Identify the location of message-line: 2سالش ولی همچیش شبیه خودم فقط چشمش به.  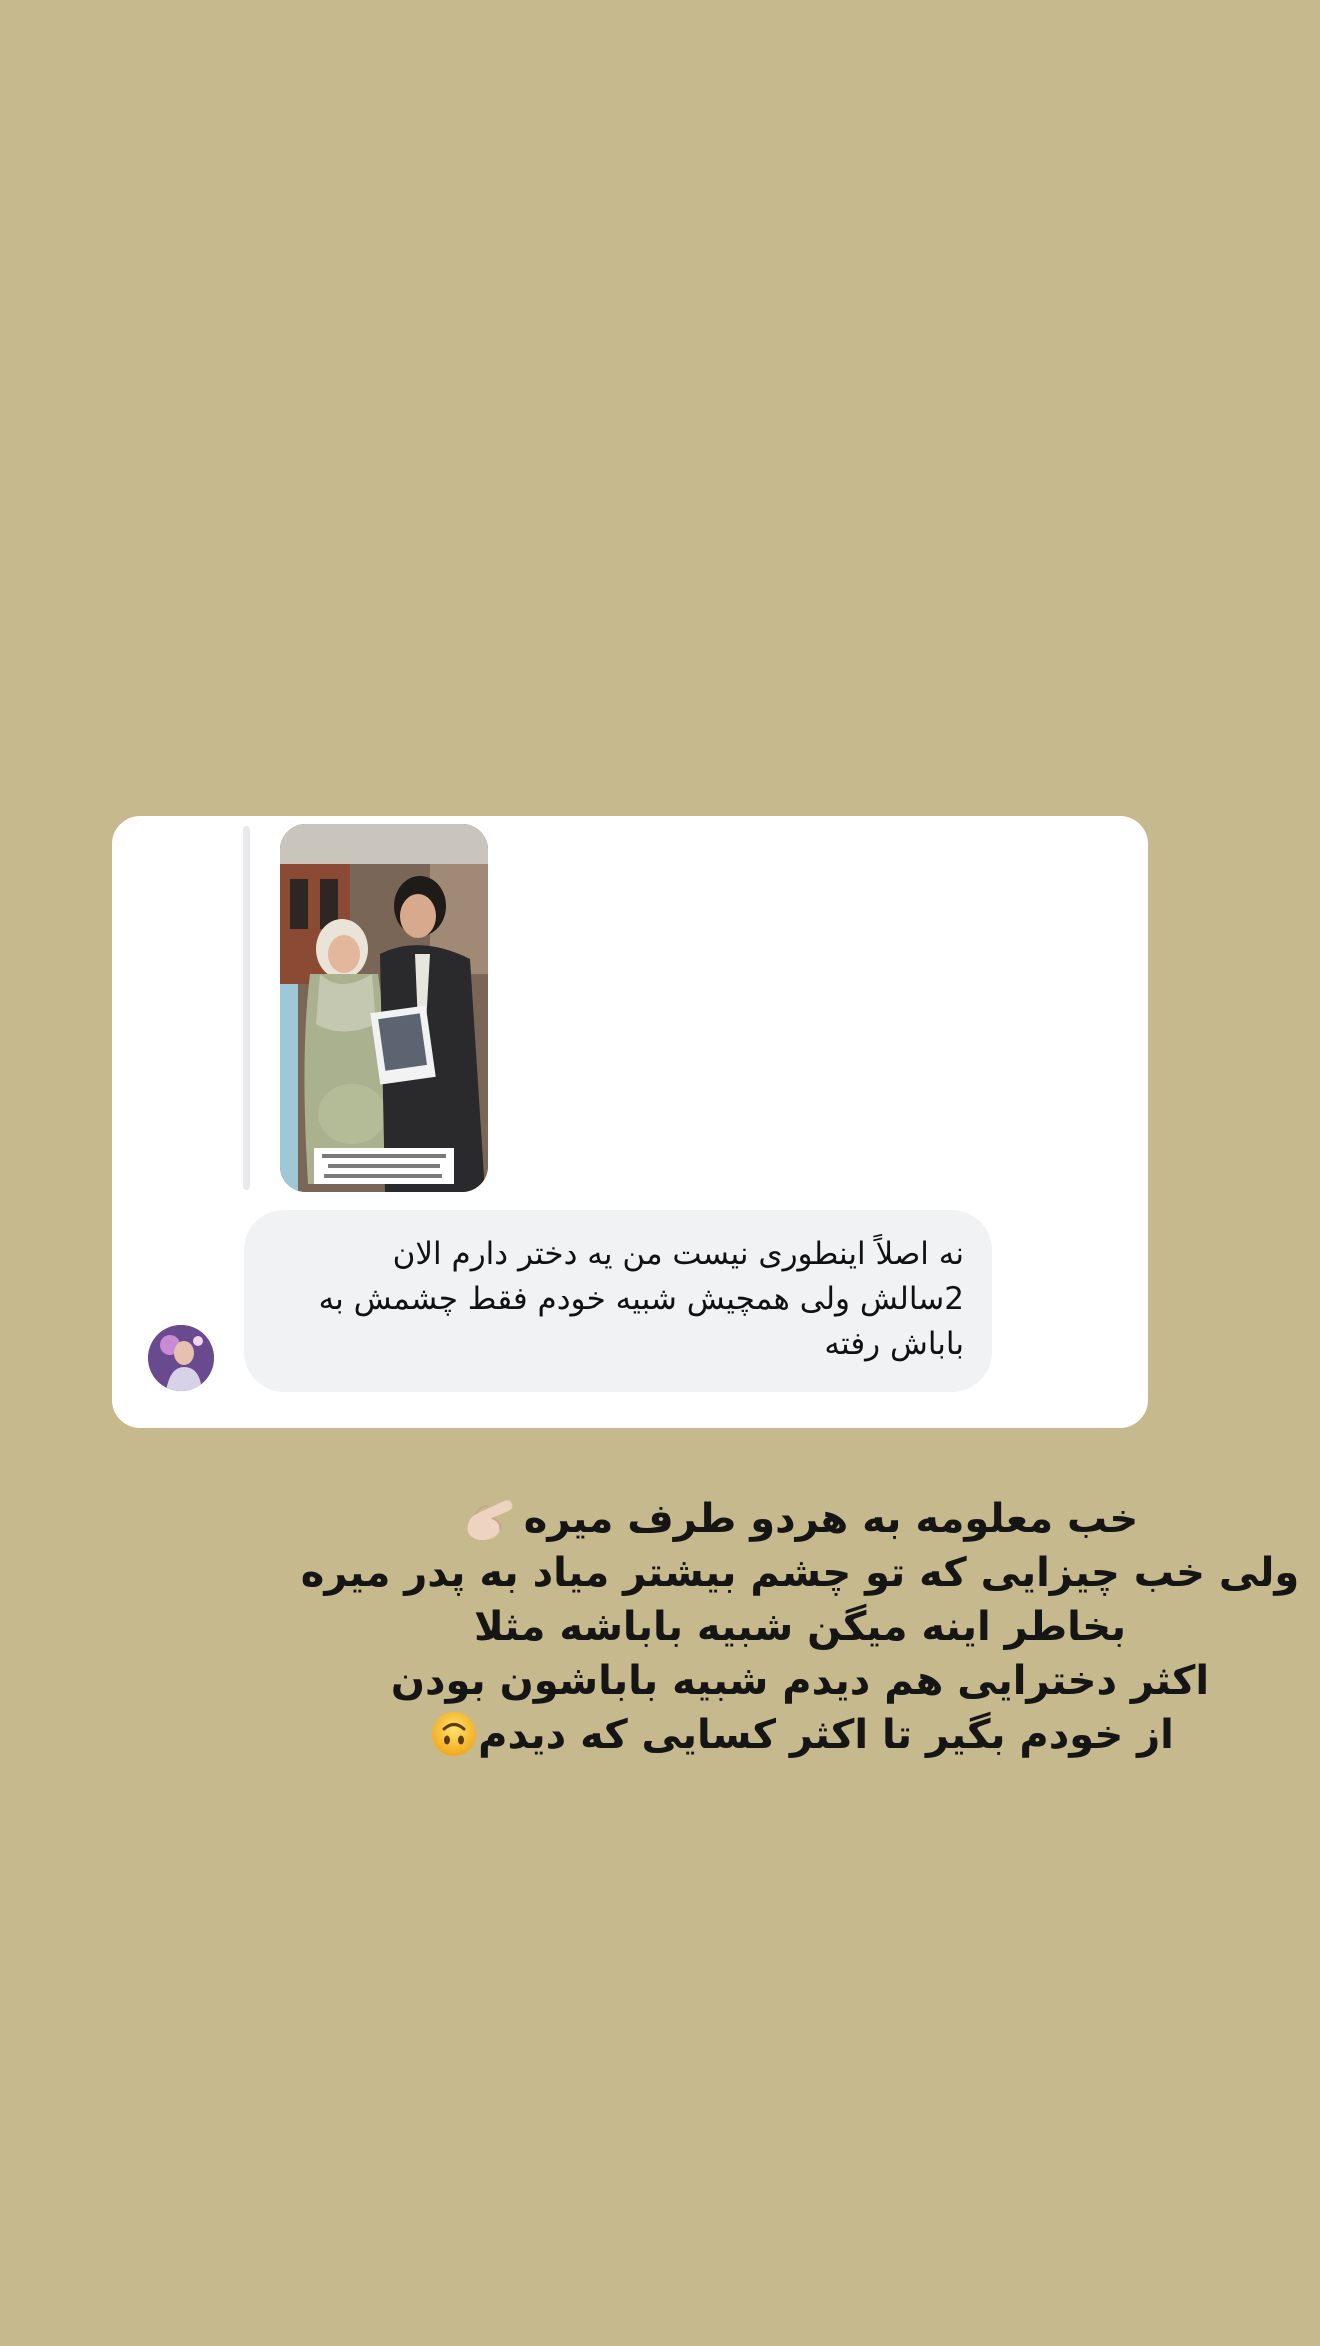
(641, 1299).